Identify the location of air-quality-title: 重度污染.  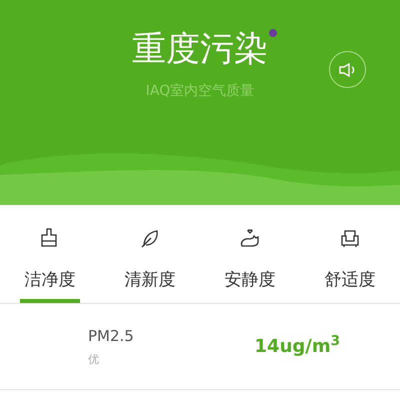
(200, 49).